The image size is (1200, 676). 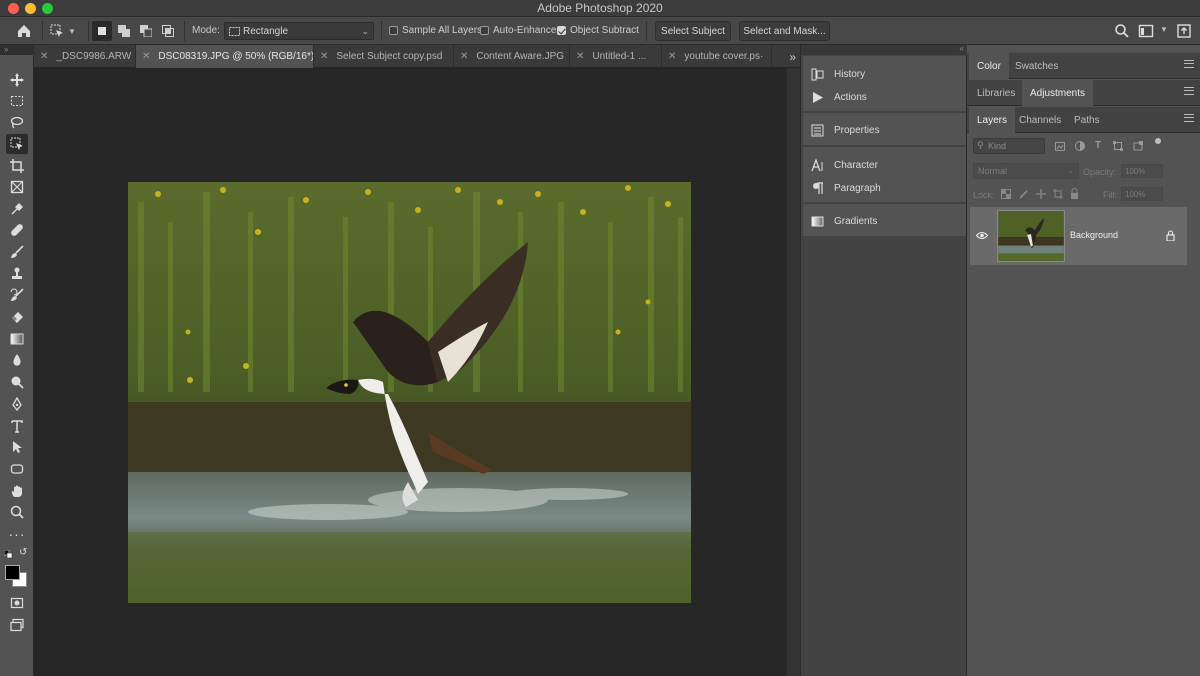 I want to click on object-selection-icon, so click(x=16, y=143).